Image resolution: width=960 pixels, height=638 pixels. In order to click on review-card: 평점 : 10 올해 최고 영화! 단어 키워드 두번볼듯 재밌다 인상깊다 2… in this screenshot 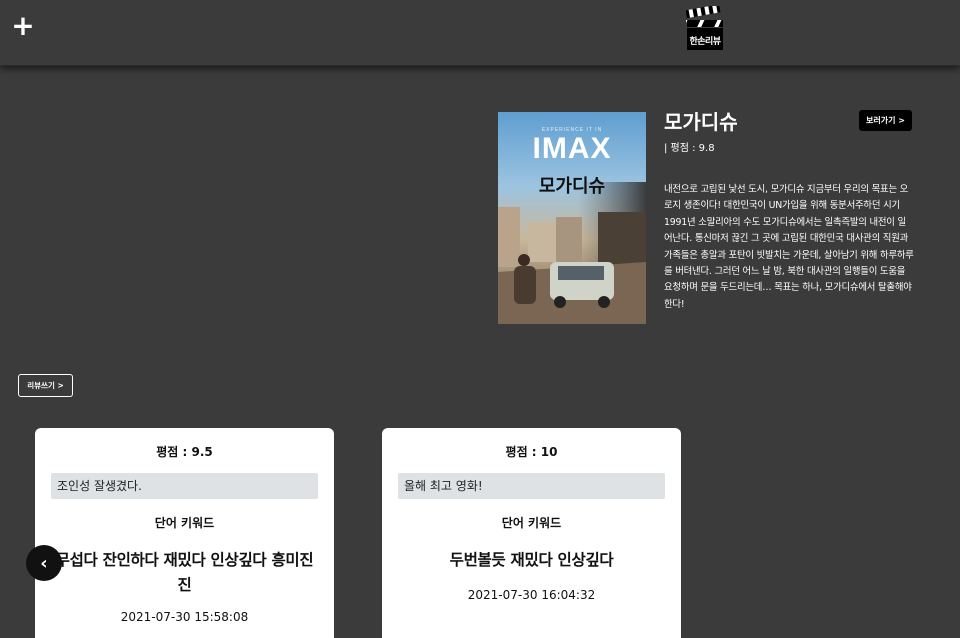, I will do `click(531, 533)`.